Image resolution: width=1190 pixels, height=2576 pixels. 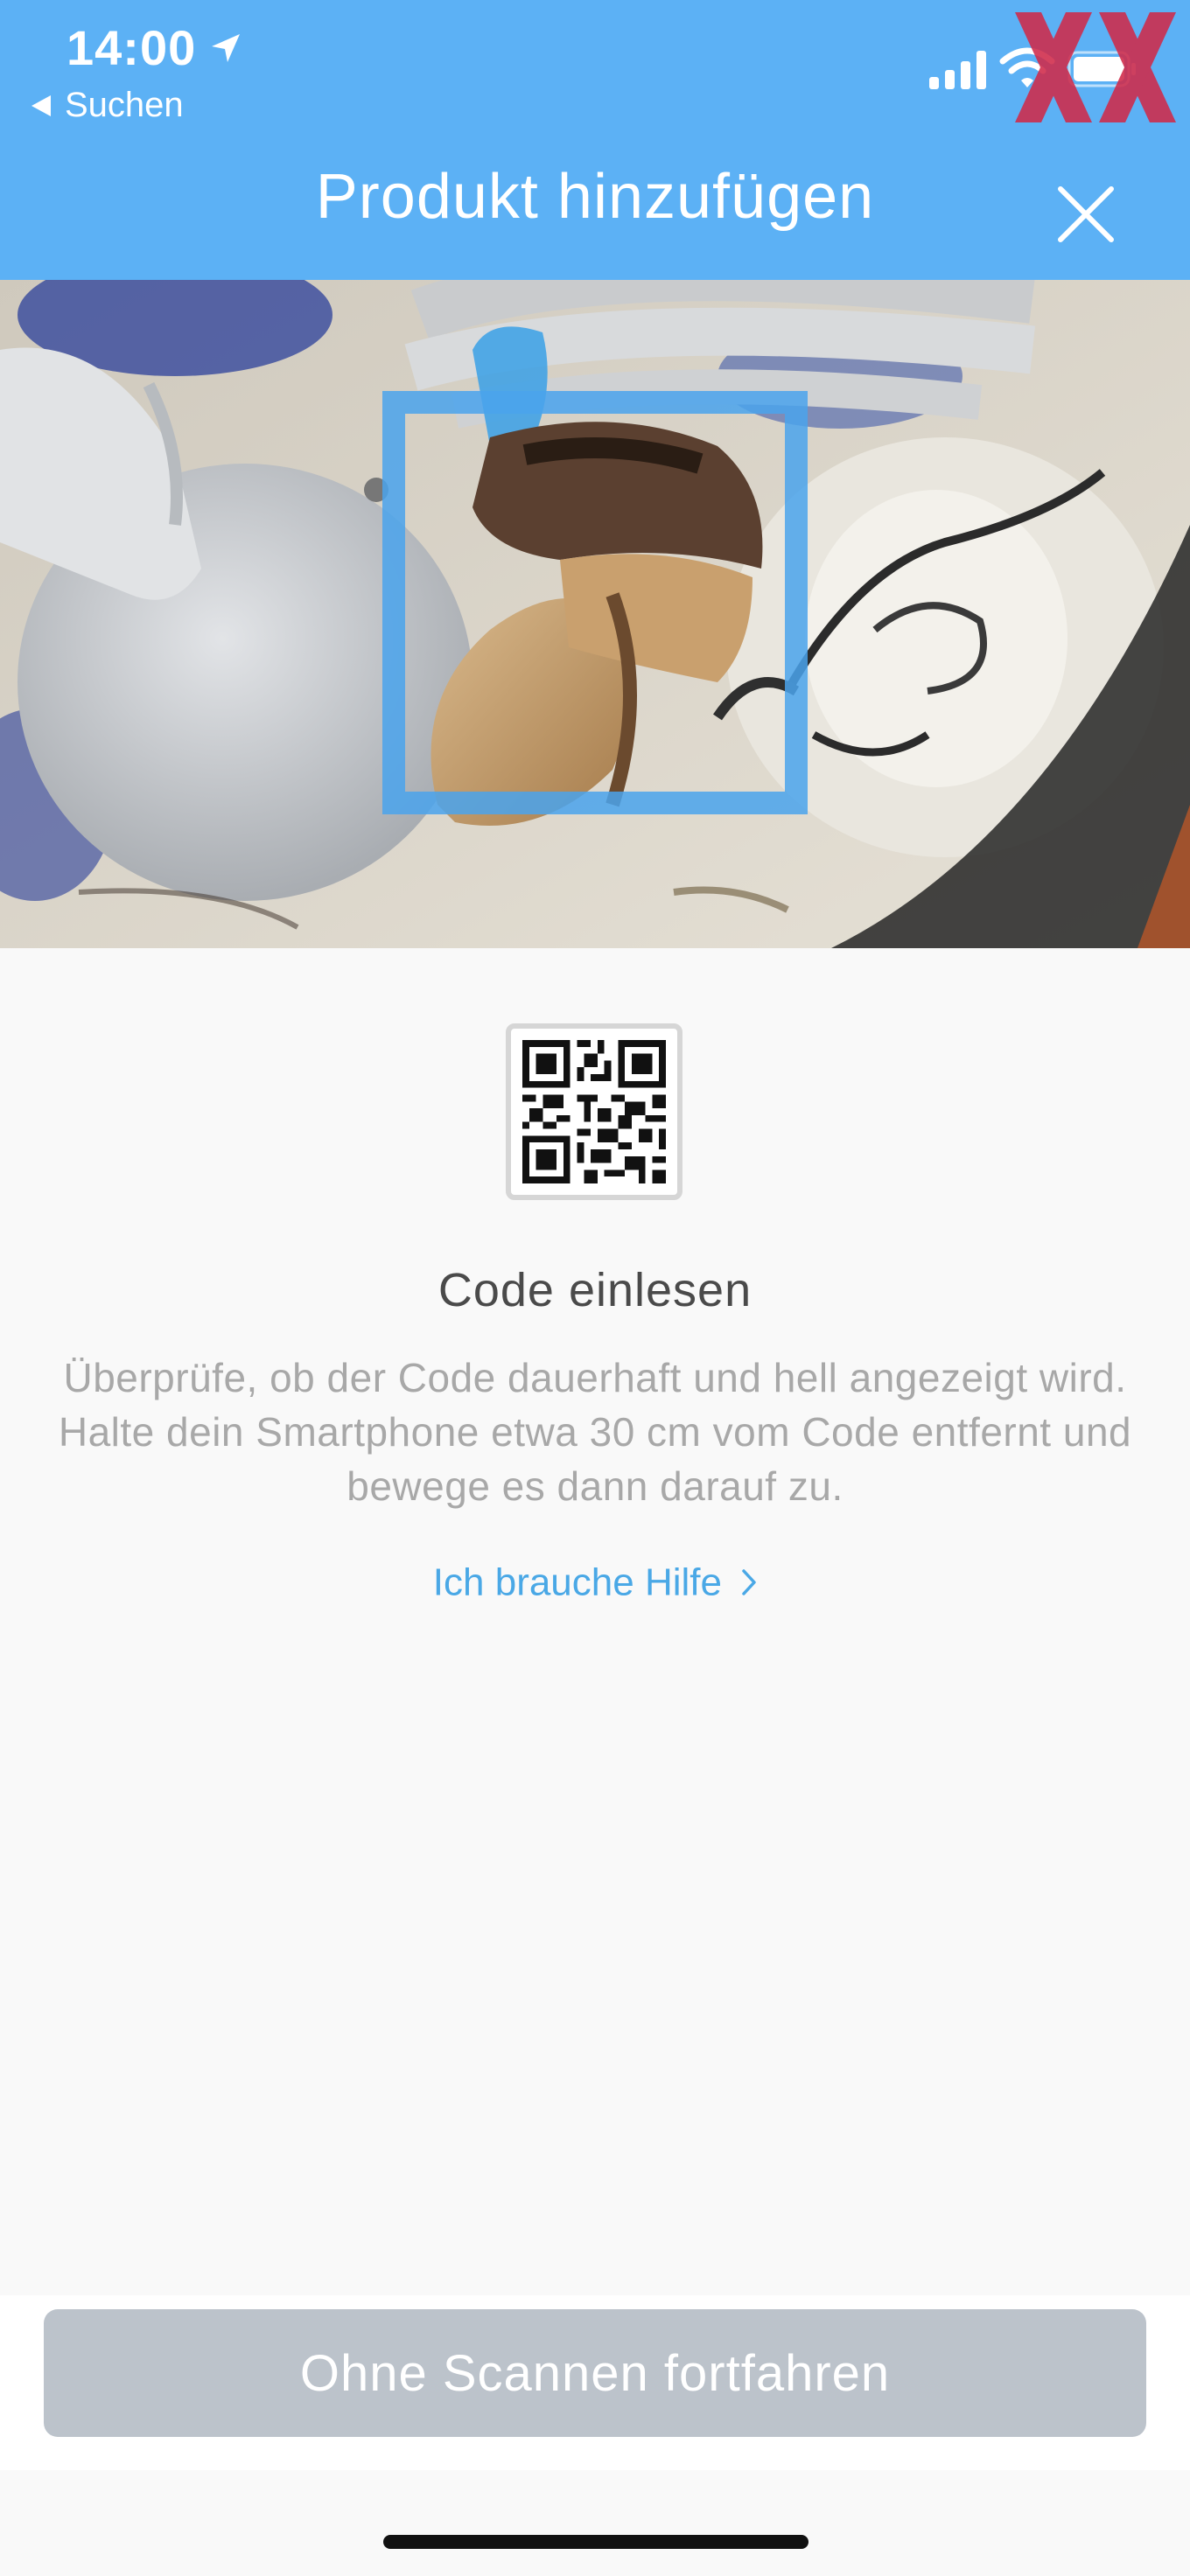 What do you see at coordinates (1095, 67) in the screenshot?
I see `watermark-logo` at bounding box center [1095, 67].